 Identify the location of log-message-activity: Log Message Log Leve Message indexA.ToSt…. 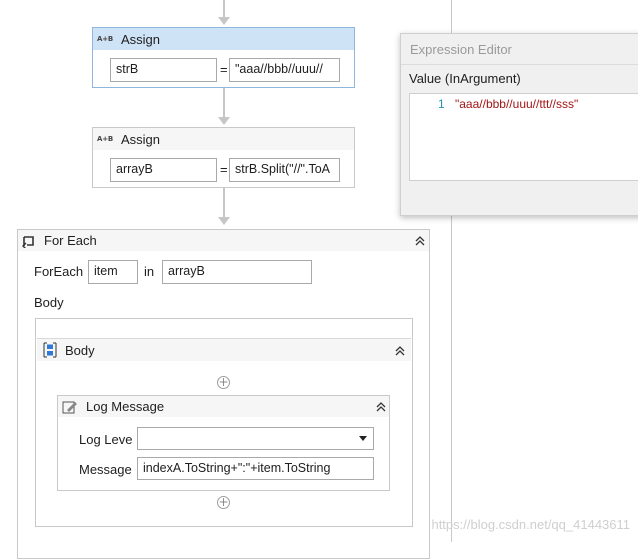
(223, 443).